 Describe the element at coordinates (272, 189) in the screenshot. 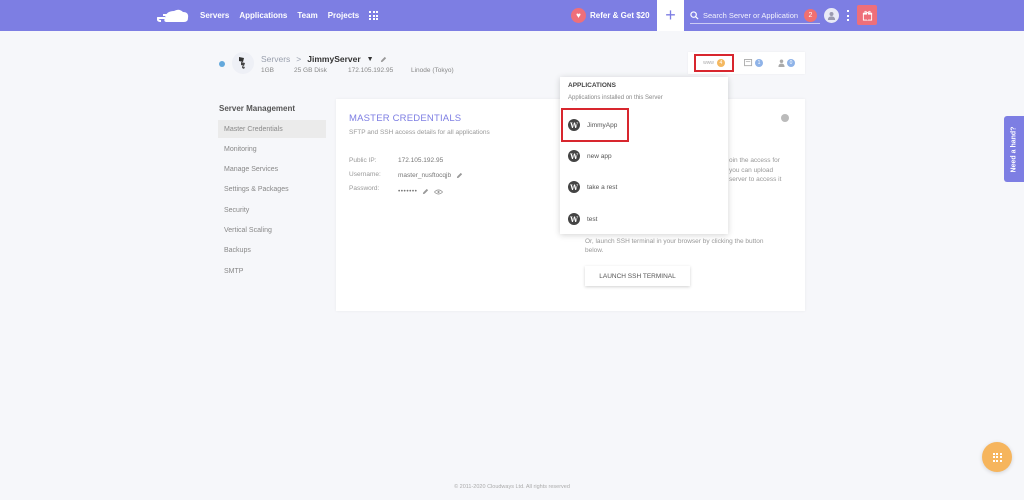

I see `sidebar-item-settings-packages: Settings & Packages` at that location.